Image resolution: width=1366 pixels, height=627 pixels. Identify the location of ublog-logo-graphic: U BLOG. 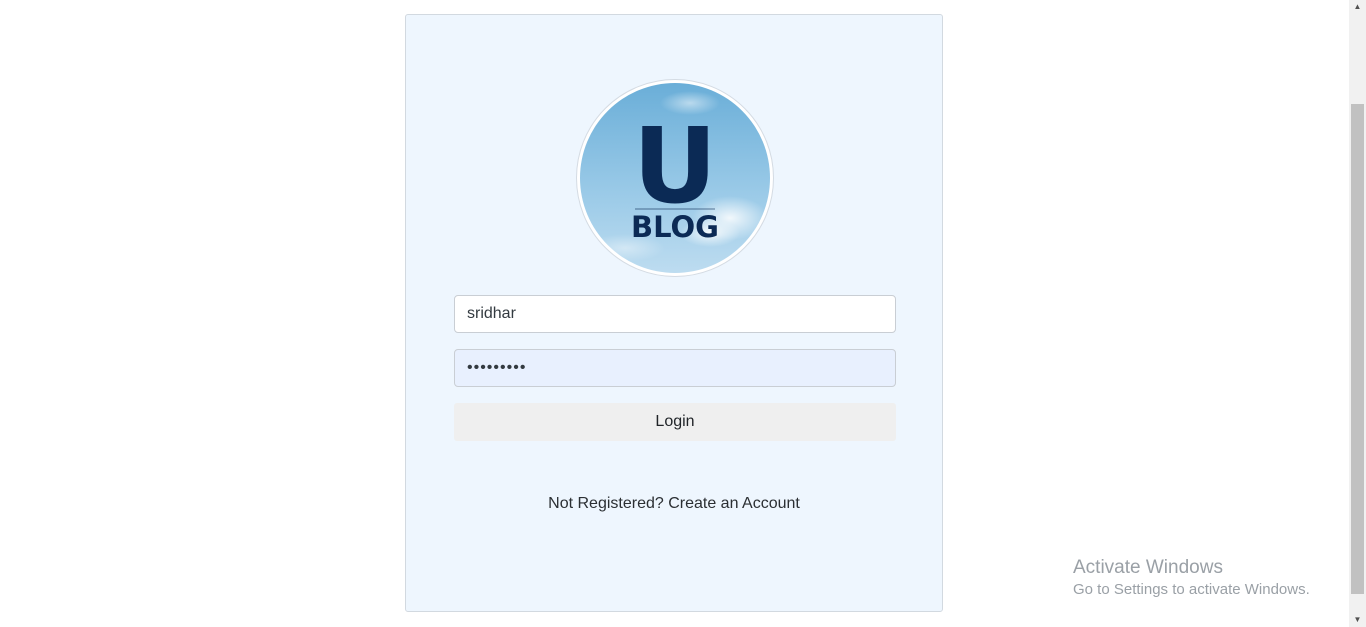
(675, 178).